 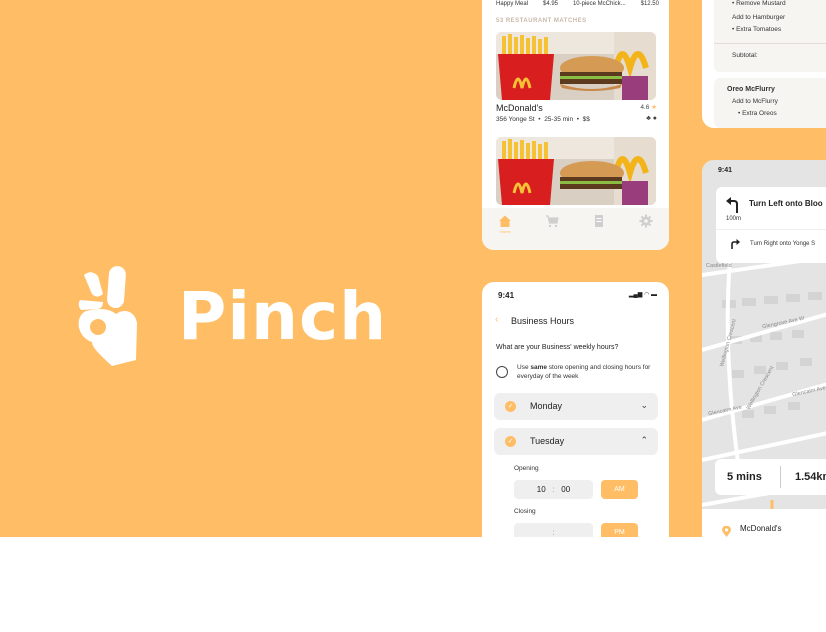 What do you see at coordinates (559, 119) in the screenshot?
I see `delivery-time: 25-35 min` at bounding box center [559, 119].